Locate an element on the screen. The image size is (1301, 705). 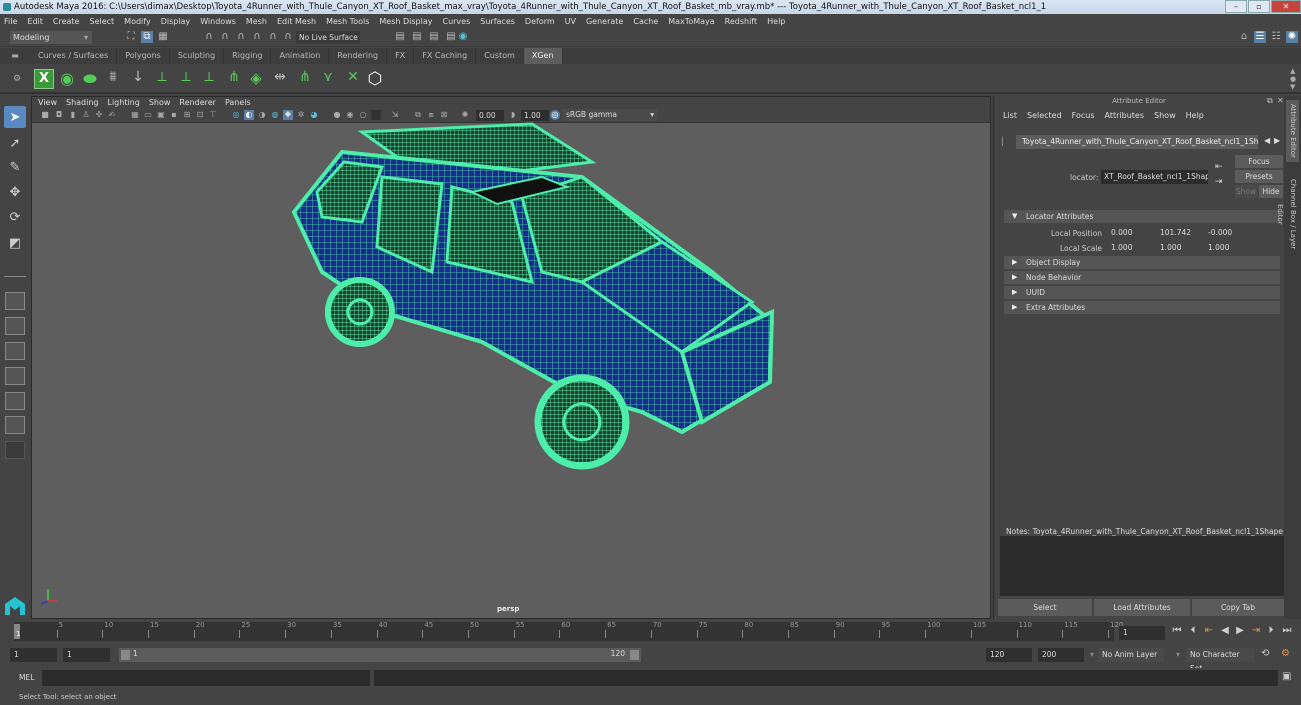
step-forward-key-icon: ⇥ is located at coordinates (1256, 630).